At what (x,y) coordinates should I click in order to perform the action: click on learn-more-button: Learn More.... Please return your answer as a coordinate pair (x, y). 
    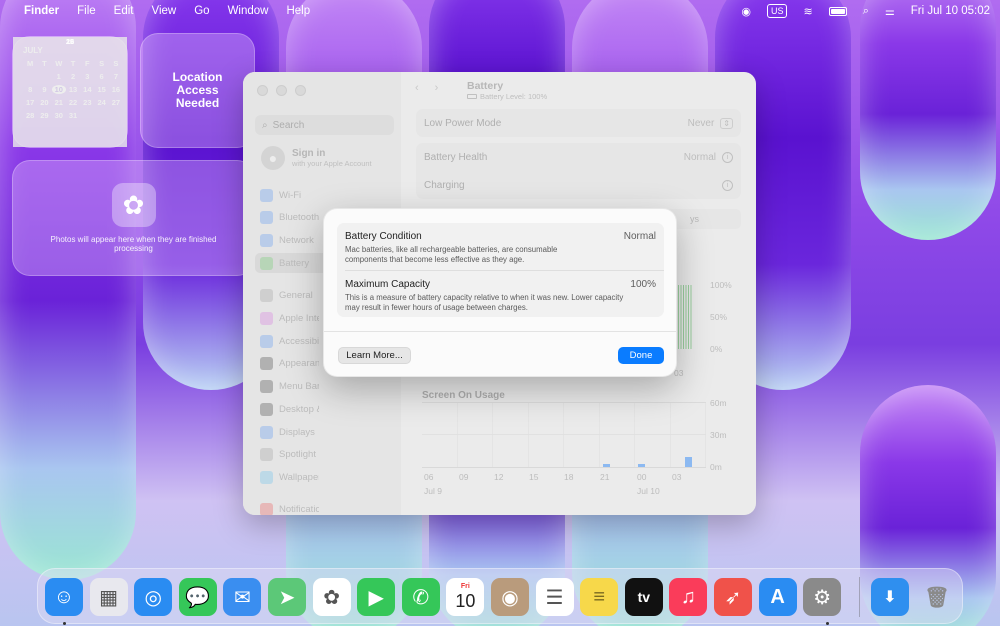
    Looking at the image, I should click on (374, 355).